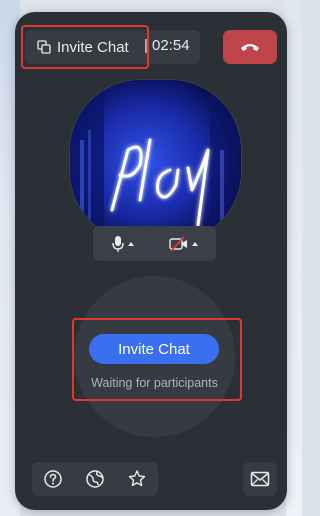  What do you see at coordinates (171, 45) in the screenshot?
I see `call-timer: 02:54` at bounding box center [171, 45].